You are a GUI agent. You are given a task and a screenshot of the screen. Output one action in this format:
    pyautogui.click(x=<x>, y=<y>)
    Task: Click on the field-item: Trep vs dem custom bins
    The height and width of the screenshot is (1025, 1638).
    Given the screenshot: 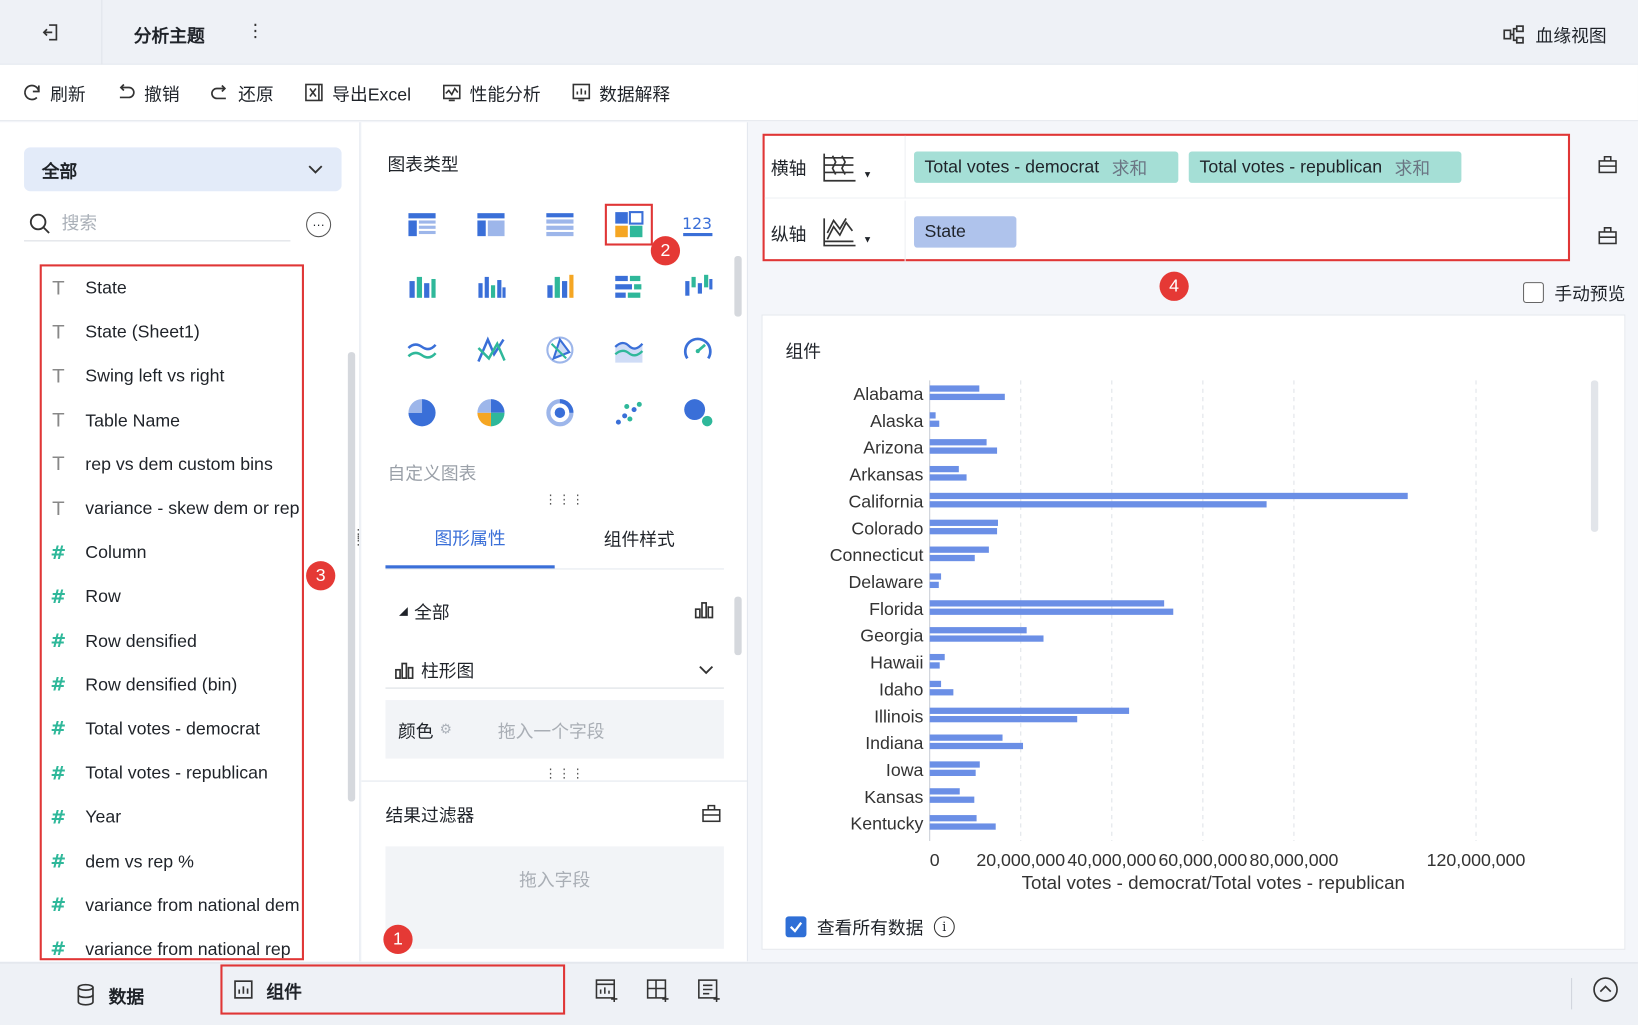 What is the action you would take?
    pyautogui.click(x=172, y=465)
    